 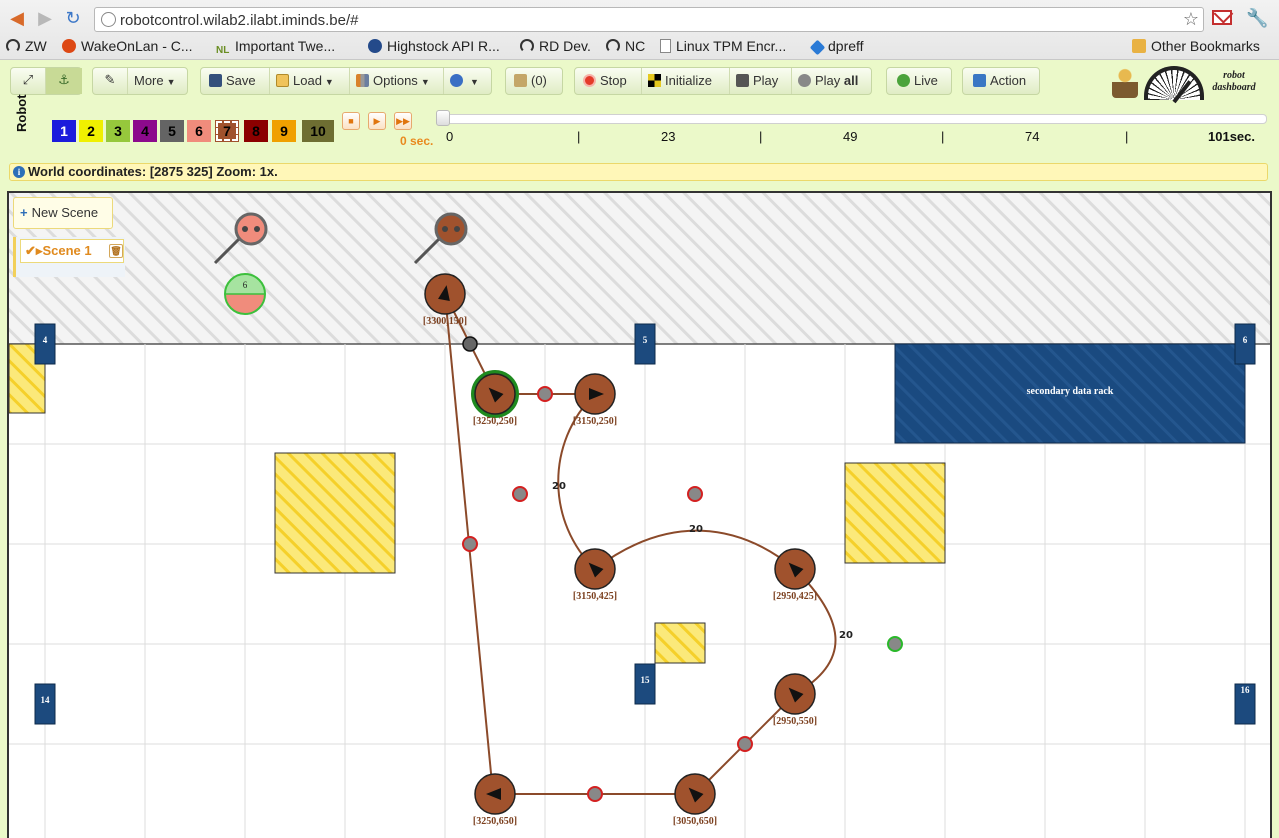 What do you see at coordinates (145, 131) in the screenshot?
I see `robot-button-4: 4` at bounding box center [145, 131].